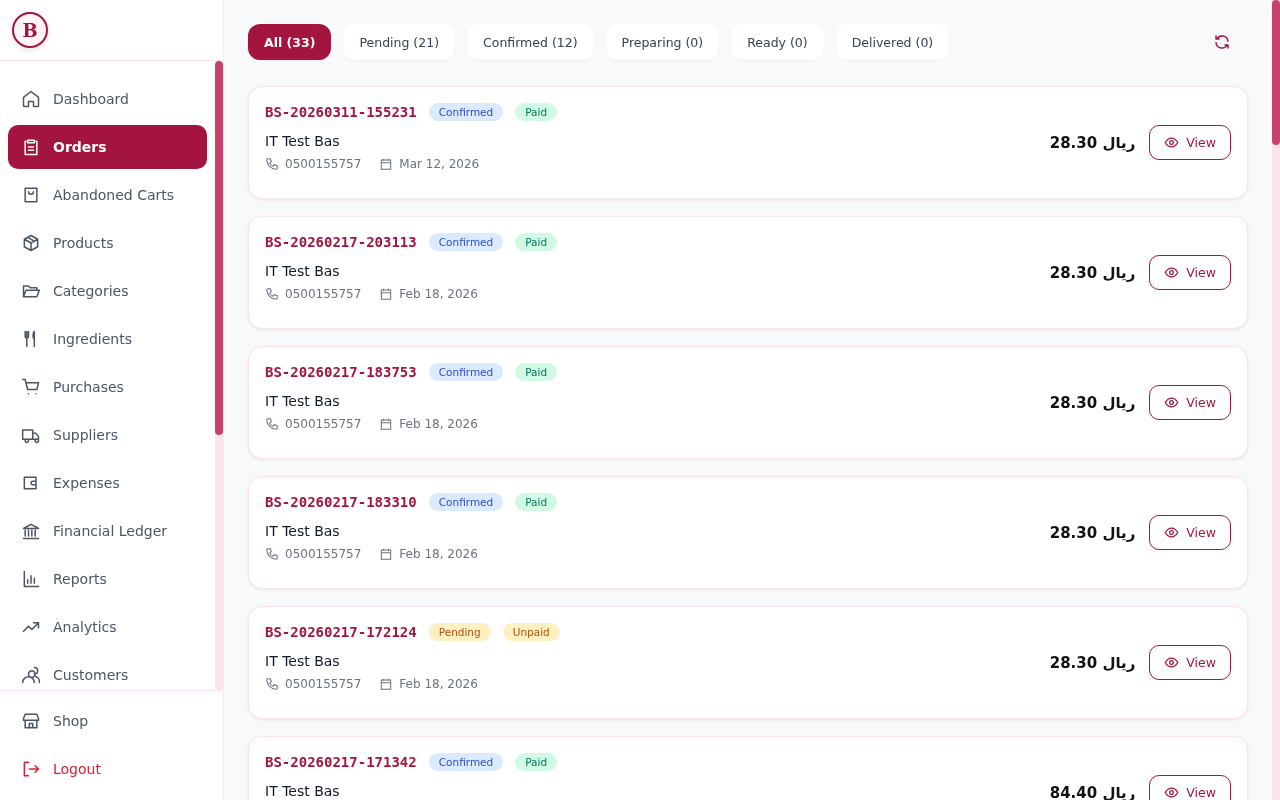 Image resolution: width=1280 pixels, height=800 pixels. I want to click on order-number: BS-20260311-155231, so click(341, 112).